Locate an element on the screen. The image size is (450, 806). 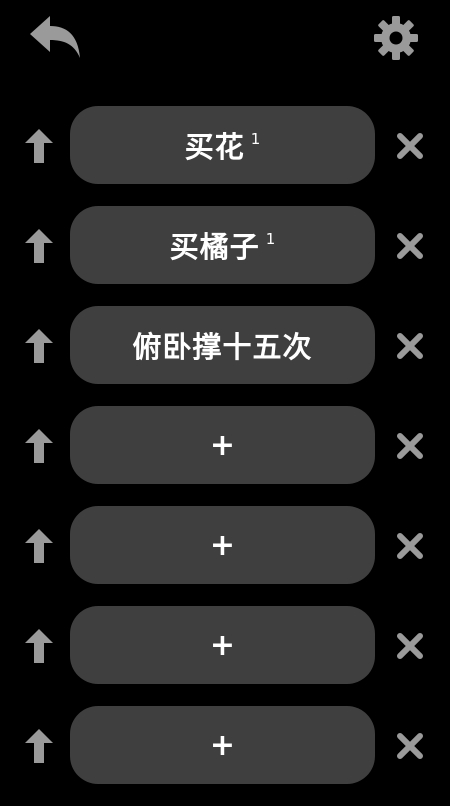
task-item: 买花 1 is located at coordinates (222, 145).